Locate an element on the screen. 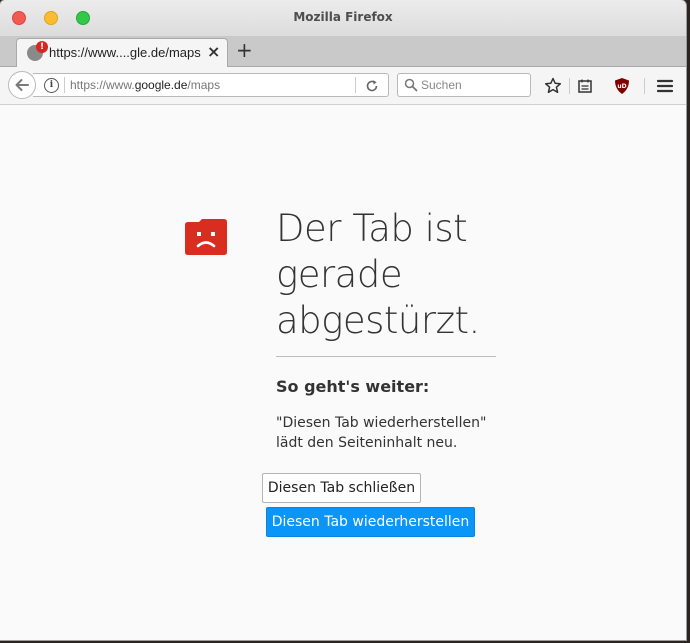 Image resolution: width=690 pixels, height=643 pixels. url-divider-right is located at coordinates (355, 85).